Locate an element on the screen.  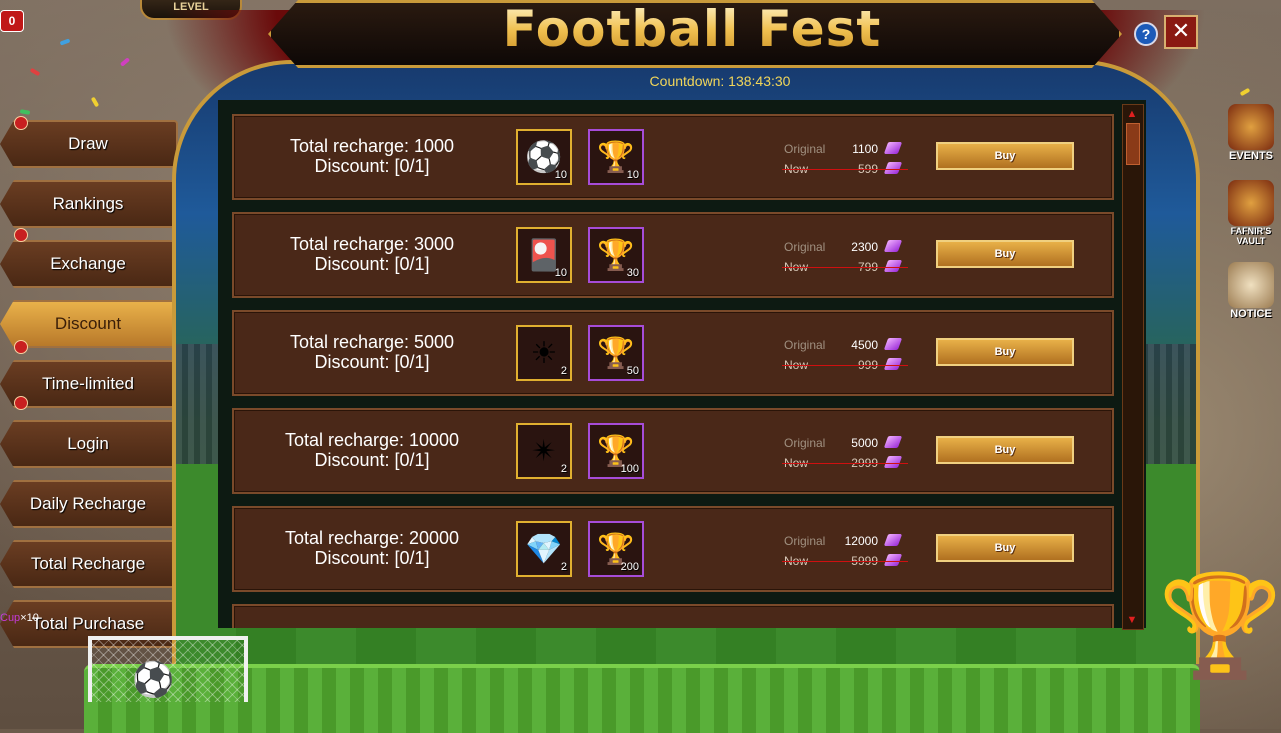
reward-slot: 🏆 100 is located at coordinates (616, 451).